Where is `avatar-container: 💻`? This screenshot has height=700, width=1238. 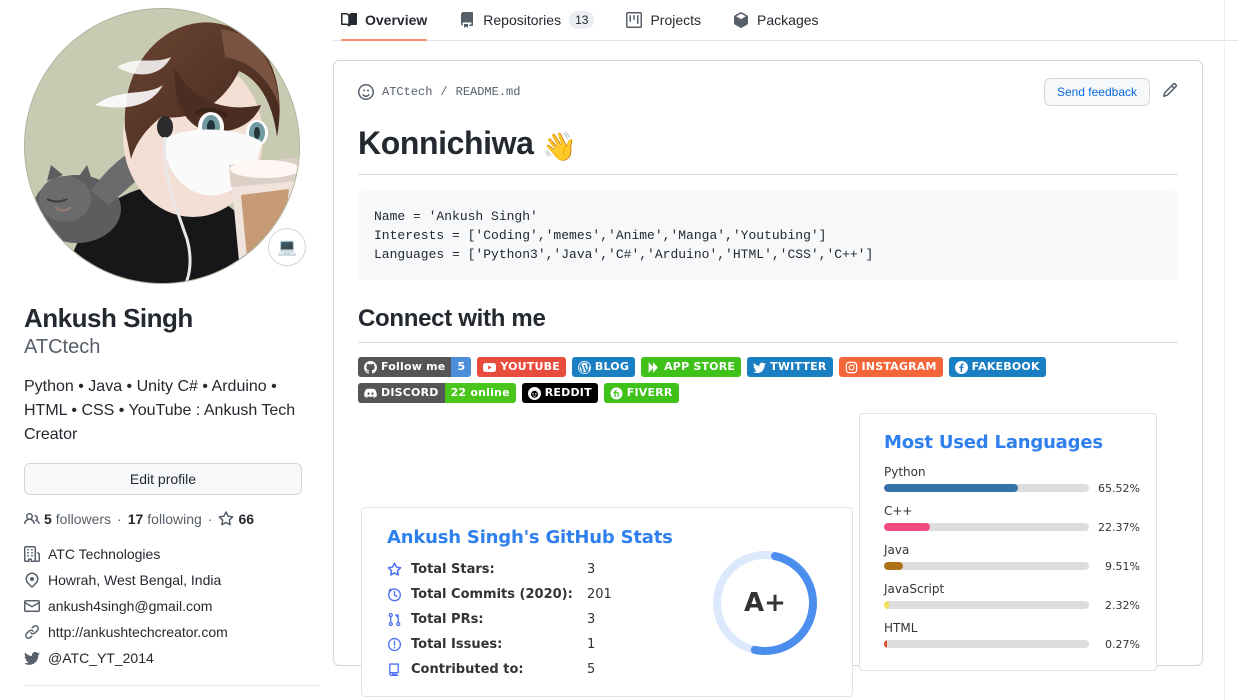 avatar-container: 💻 is located at coordinates (165, 146).